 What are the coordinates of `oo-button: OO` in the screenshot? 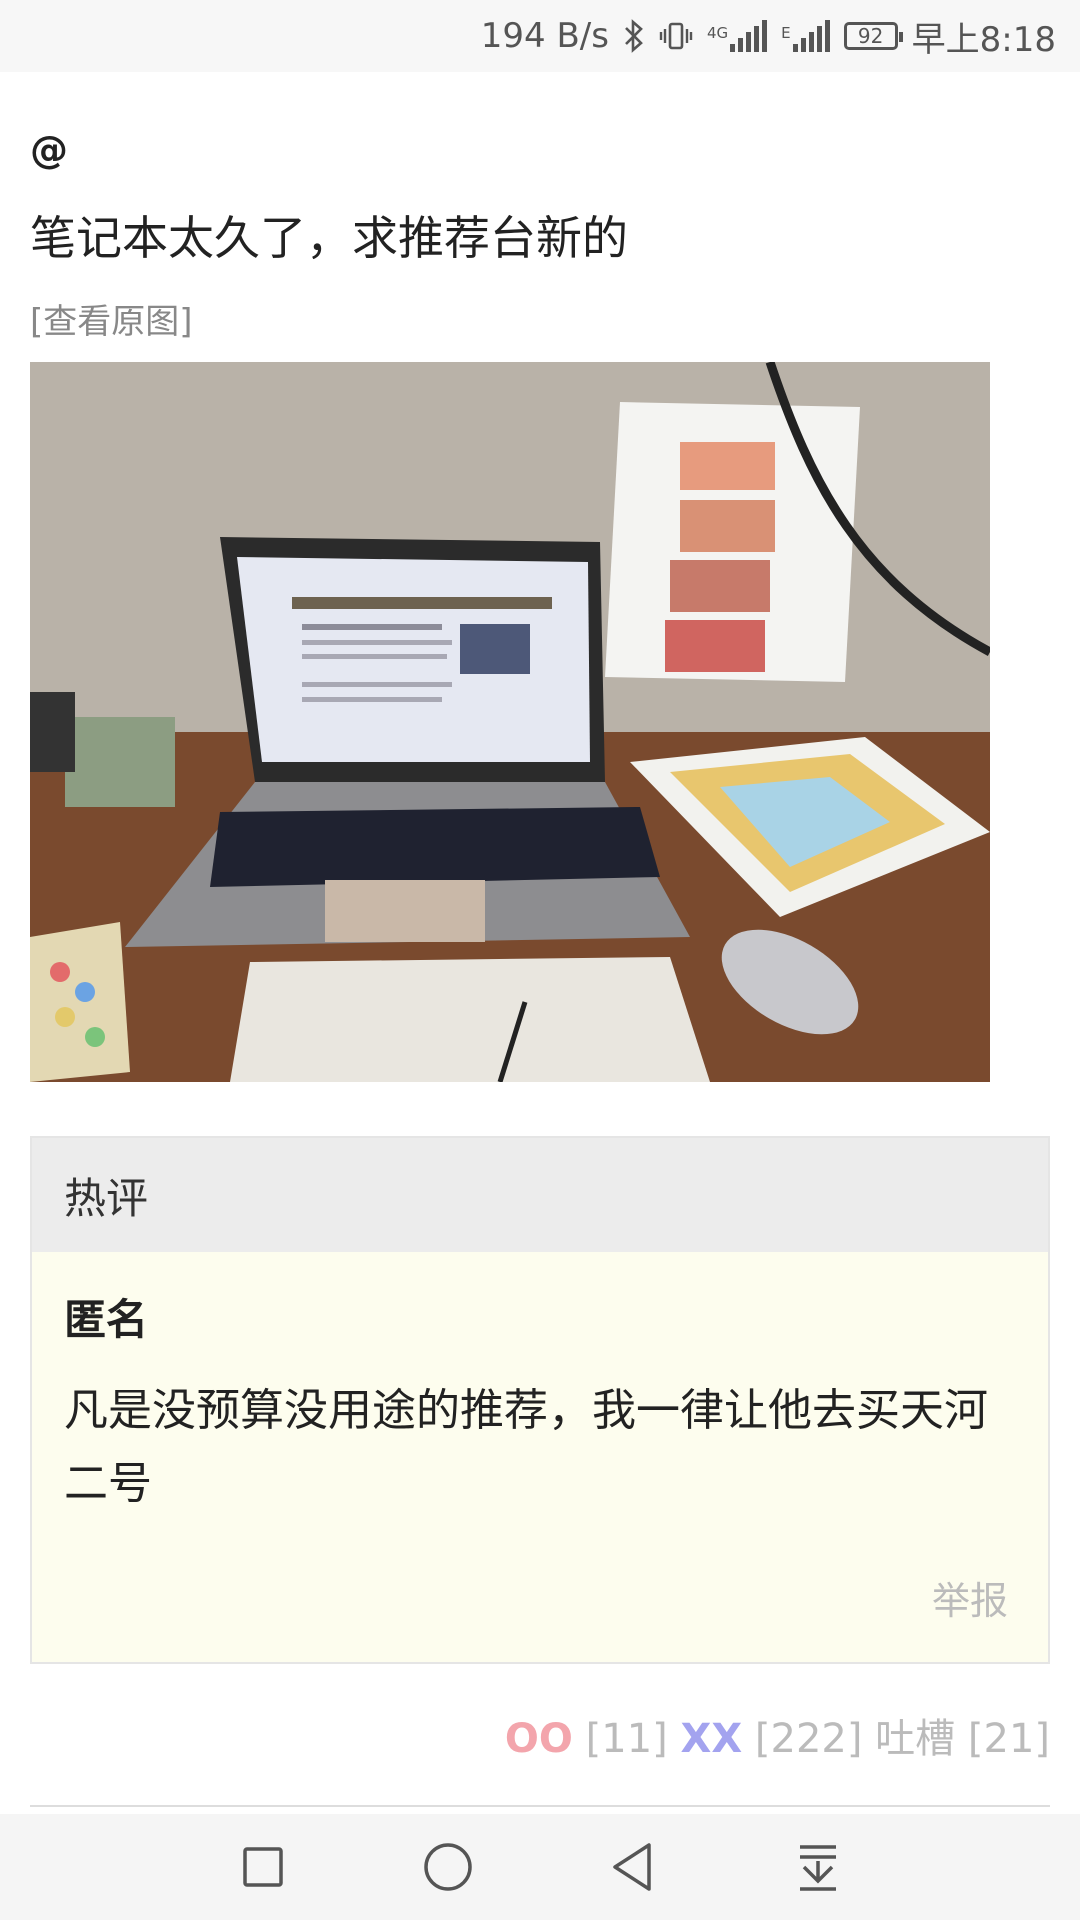 It's located at (539, 1739).